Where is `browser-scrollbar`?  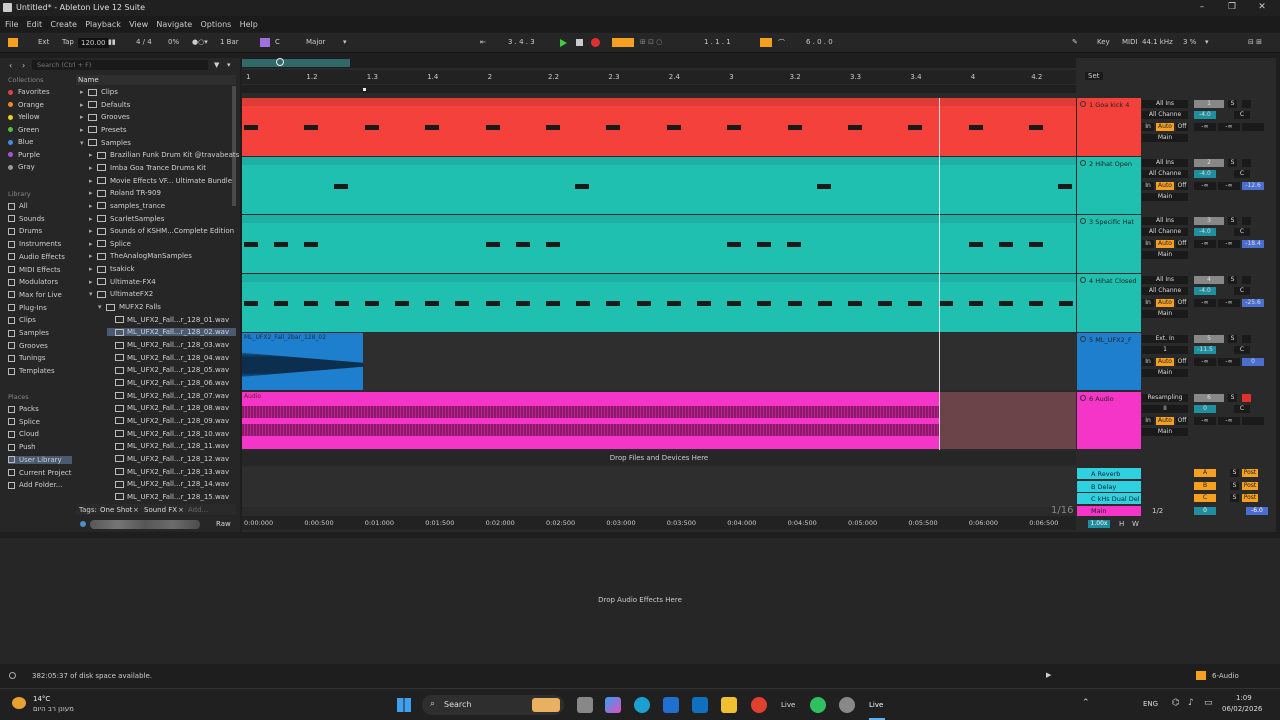 browser-scrollbar is located at coordinates (234, 146).